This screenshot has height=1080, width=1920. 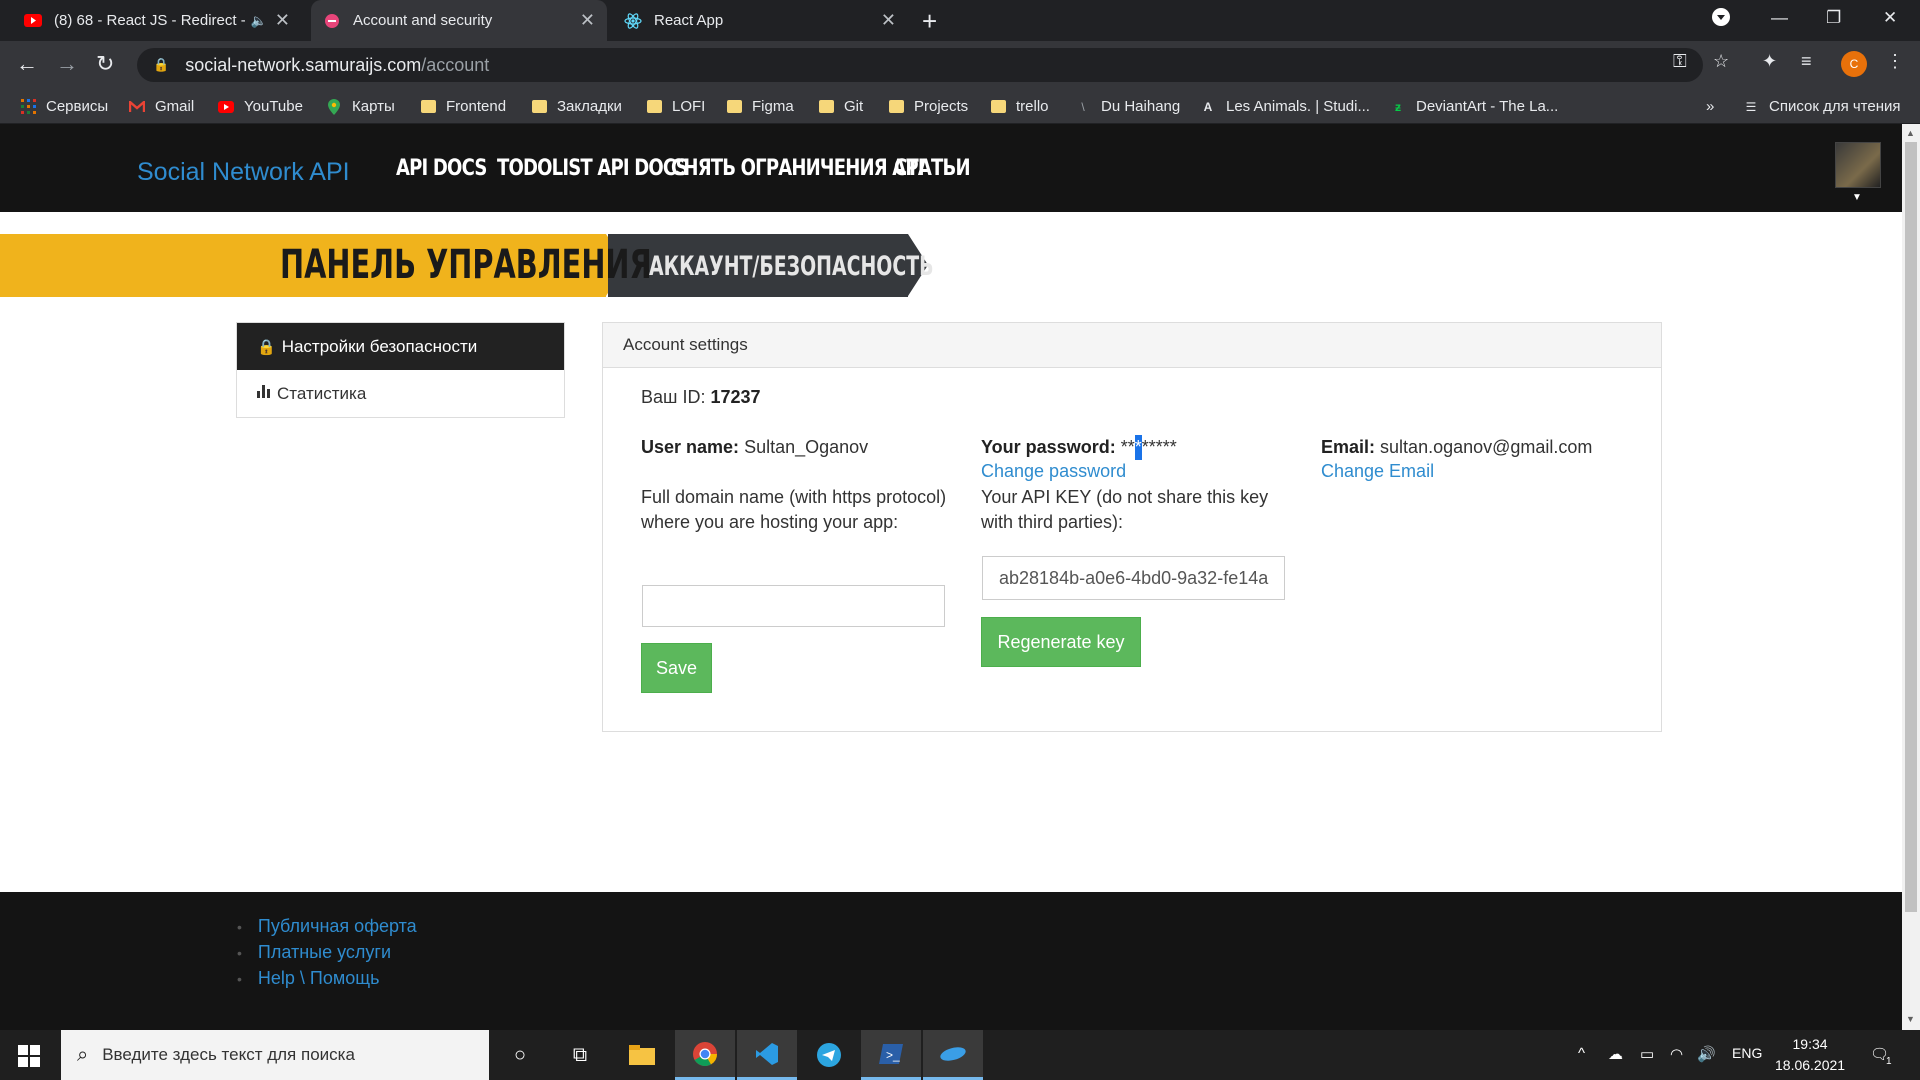 What do you see at coordinates (1676, 1054) in the screenshot?
I see `wifi-icon: ◠` at bounding box center [1676, 1054].